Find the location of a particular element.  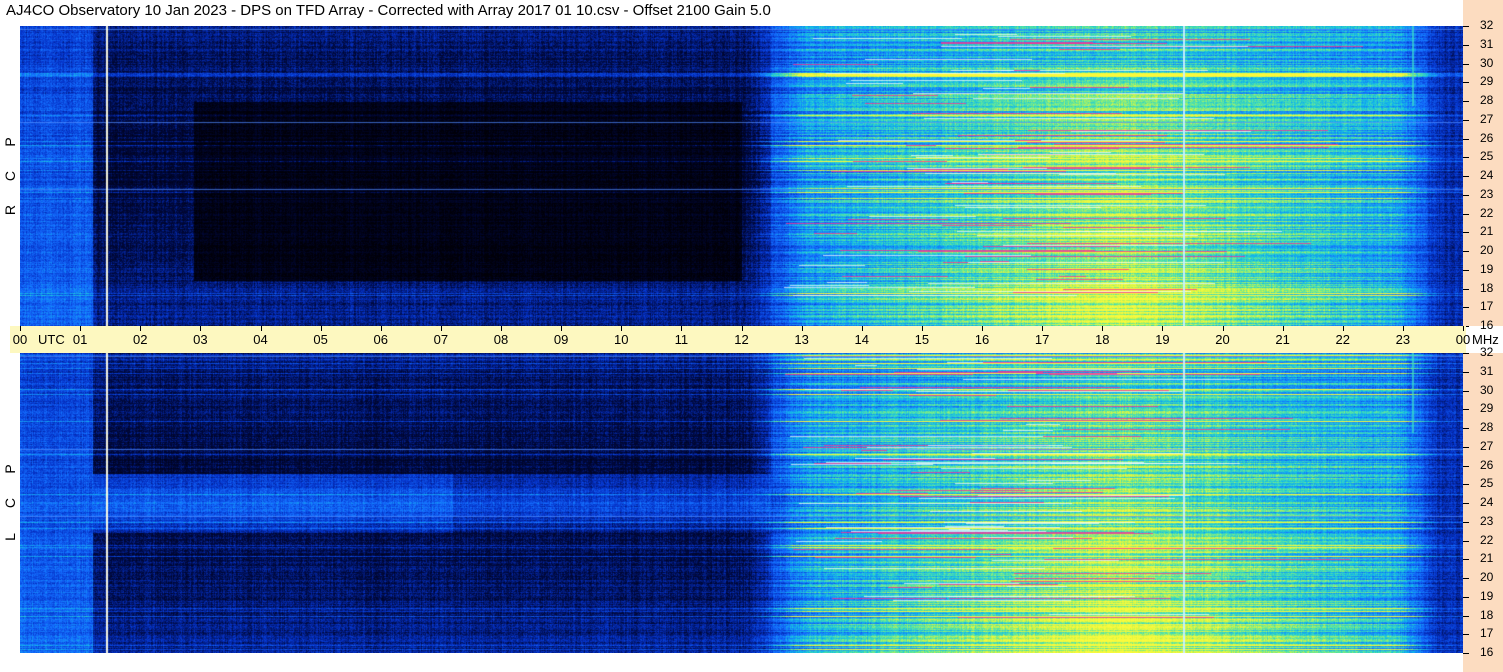

time-tick-label: 18 is located at coordinates (1102, 339).